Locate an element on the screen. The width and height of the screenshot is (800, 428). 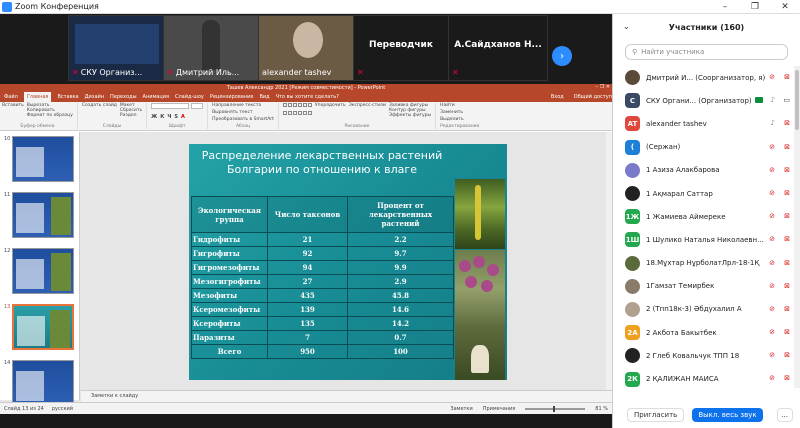
font-color-icon: A is located at coordinates (183, 117).